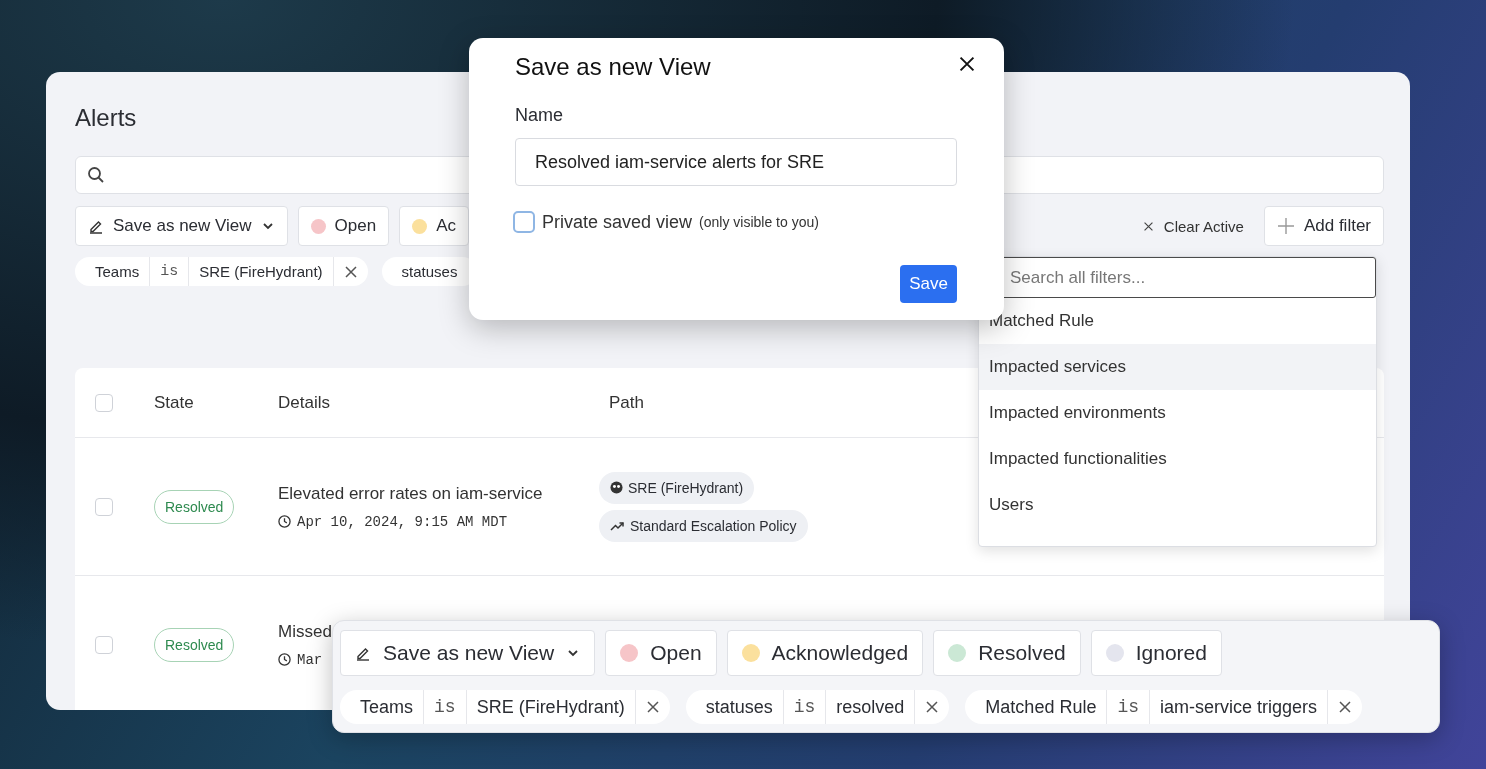 The width and height of the screenshot is (1486, 769). What do you see at coordinates (1239, 707) in the screenshot?
I see `filter-value: iam-service triggers` at bounding box center [1239, 707].